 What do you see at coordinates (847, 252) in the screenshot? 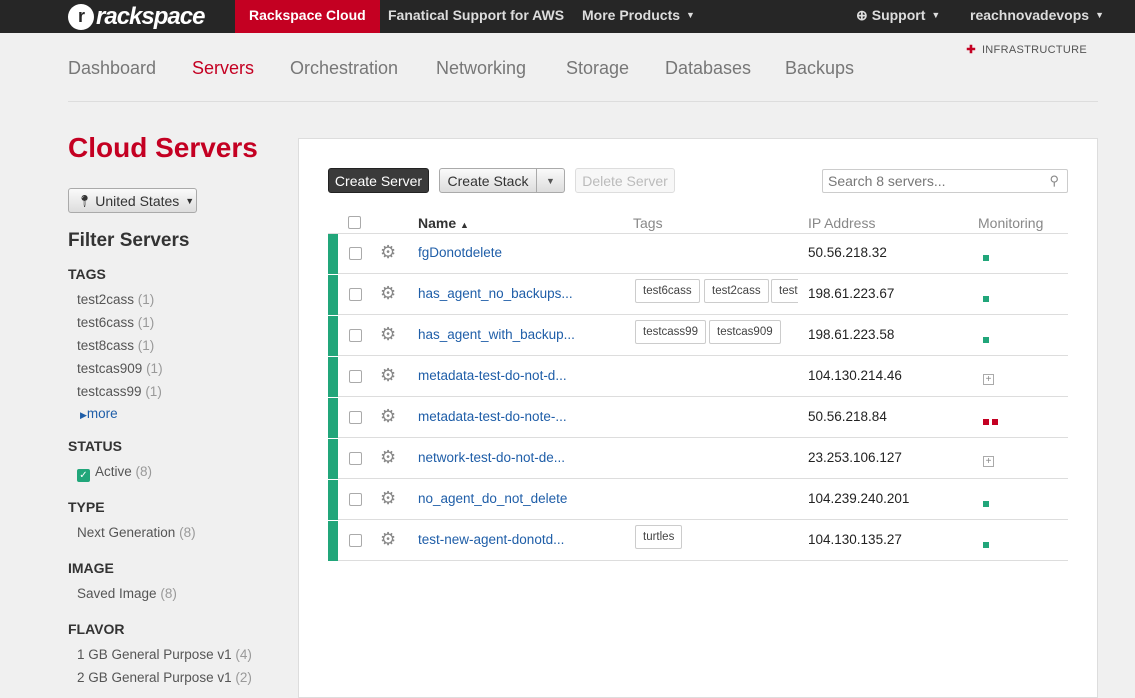
I see `server-ip: 50.56.218.32` at bounding box center [847, 252].